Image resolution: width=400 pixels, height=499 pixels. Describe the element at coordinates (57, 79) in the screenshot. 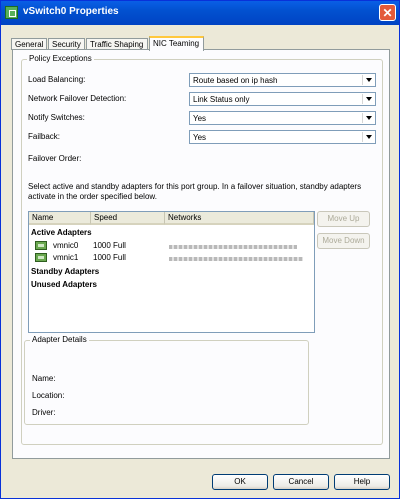

I see `load-balancing-label: Load Balancing:` at that location.